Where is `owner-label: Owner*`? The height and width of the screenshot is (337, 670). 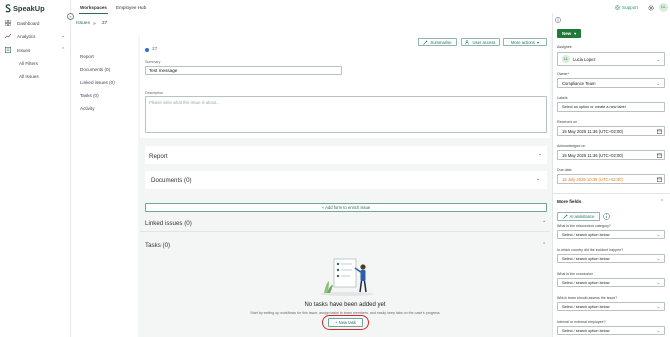
owner-label: Owner* is located at coordinates (563, 74).